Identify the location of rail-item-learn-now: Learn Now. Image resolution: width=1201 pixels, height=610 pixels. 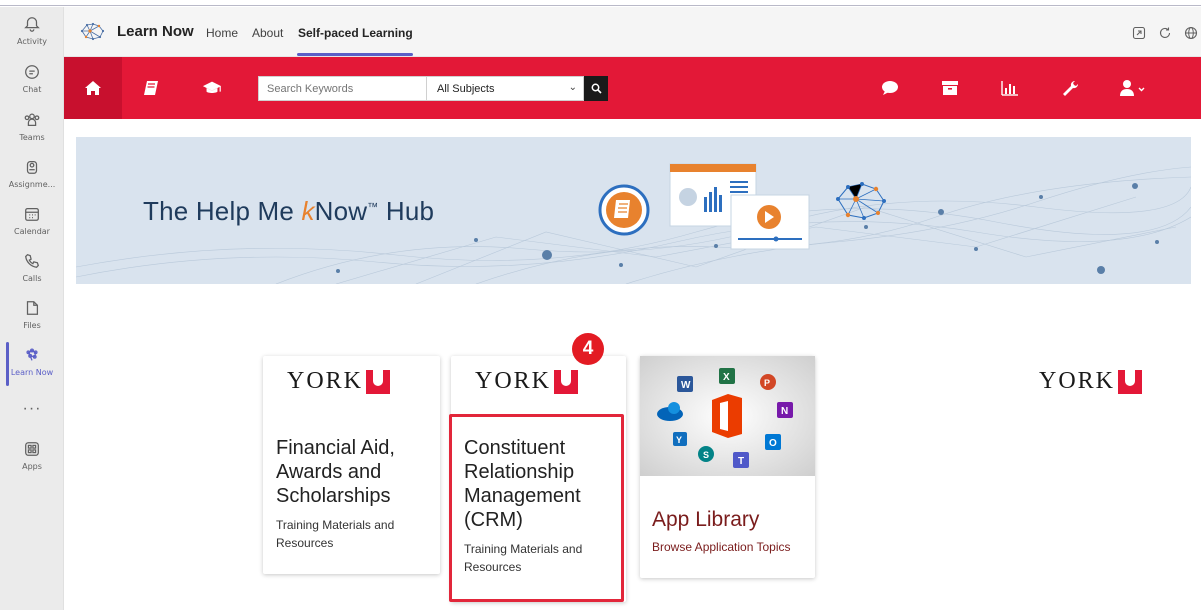
(32, 366).